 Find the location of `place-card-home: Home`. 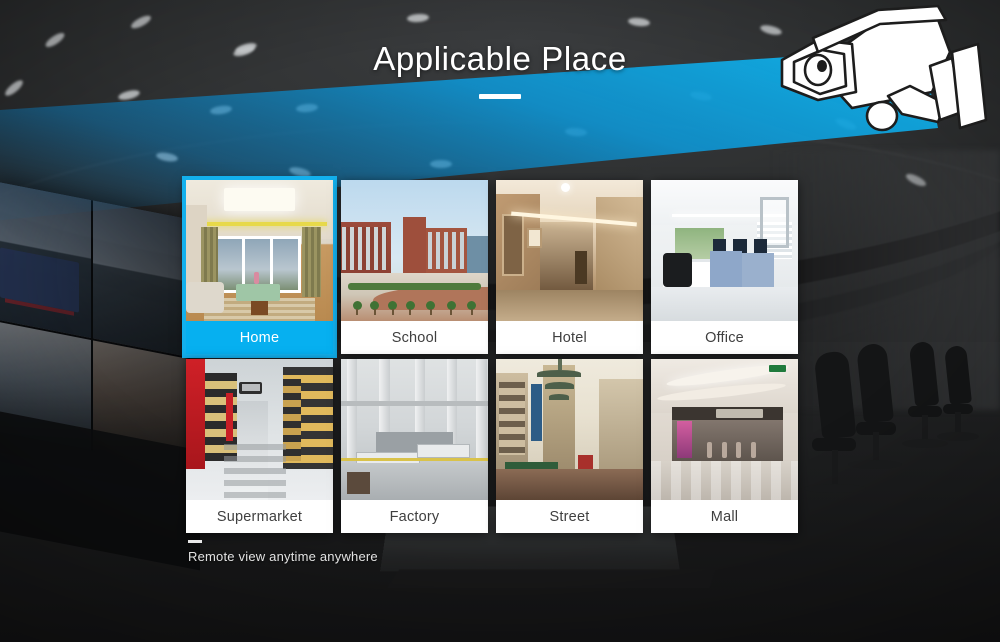

place-card-home: Home is located at coordinates (259, 267).